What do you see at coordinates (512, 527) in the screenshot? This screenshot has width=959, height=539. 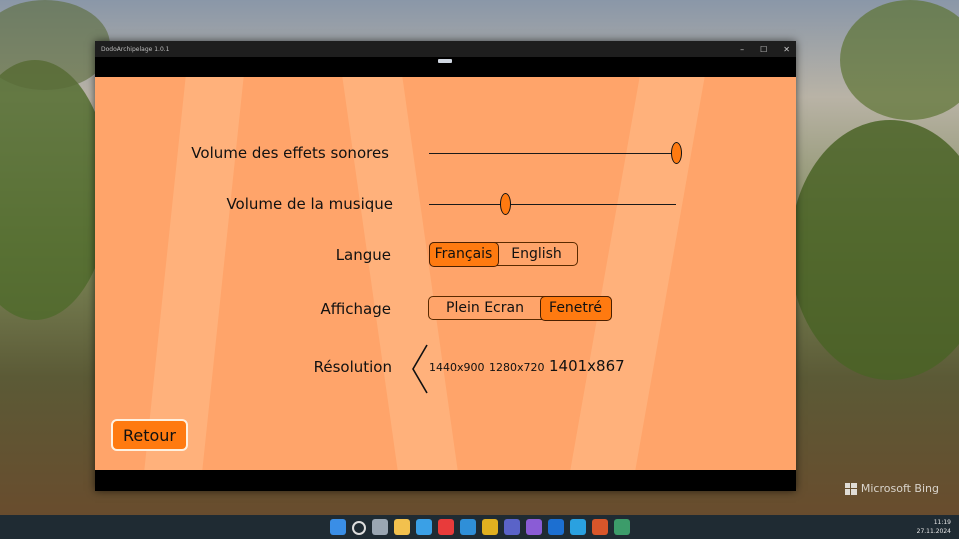 I see `save-icon` at bounding box center [512, 527].